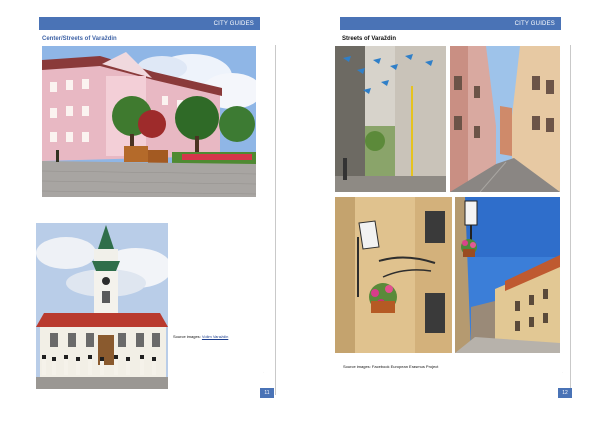  Describe the element at coordinates (393, 275) in the screenshot. I see `photo-street-lamp-flowers` at that location.